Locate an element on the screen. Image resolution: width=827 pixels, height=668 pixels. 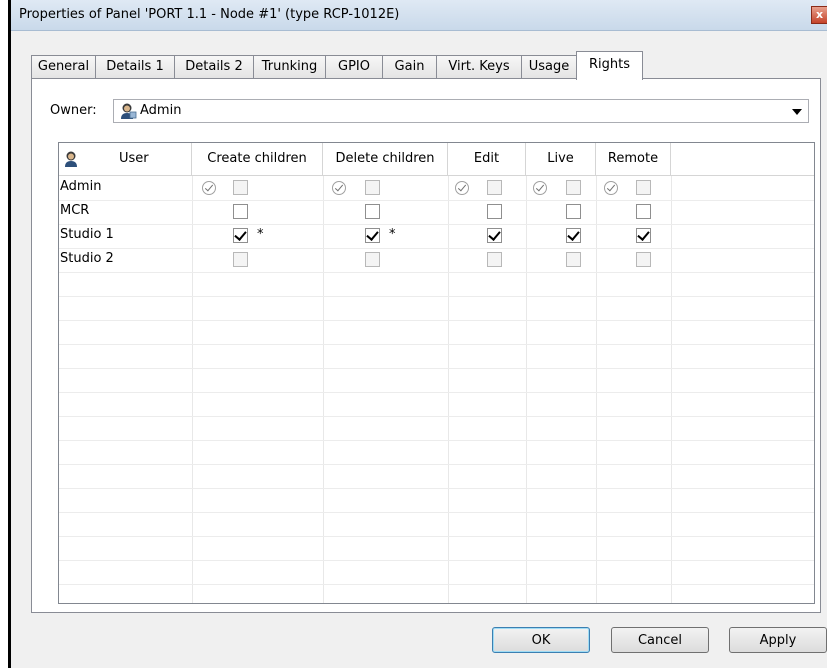
row-user-name: MCR is located at coordinates (75, 210).